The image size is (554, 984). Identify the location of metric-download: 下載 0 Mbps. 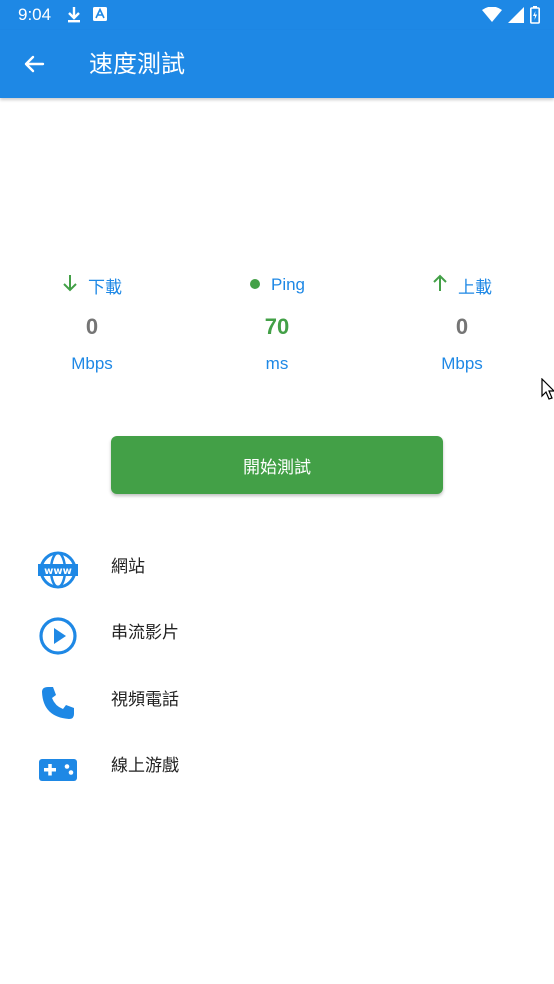
(92, 322).